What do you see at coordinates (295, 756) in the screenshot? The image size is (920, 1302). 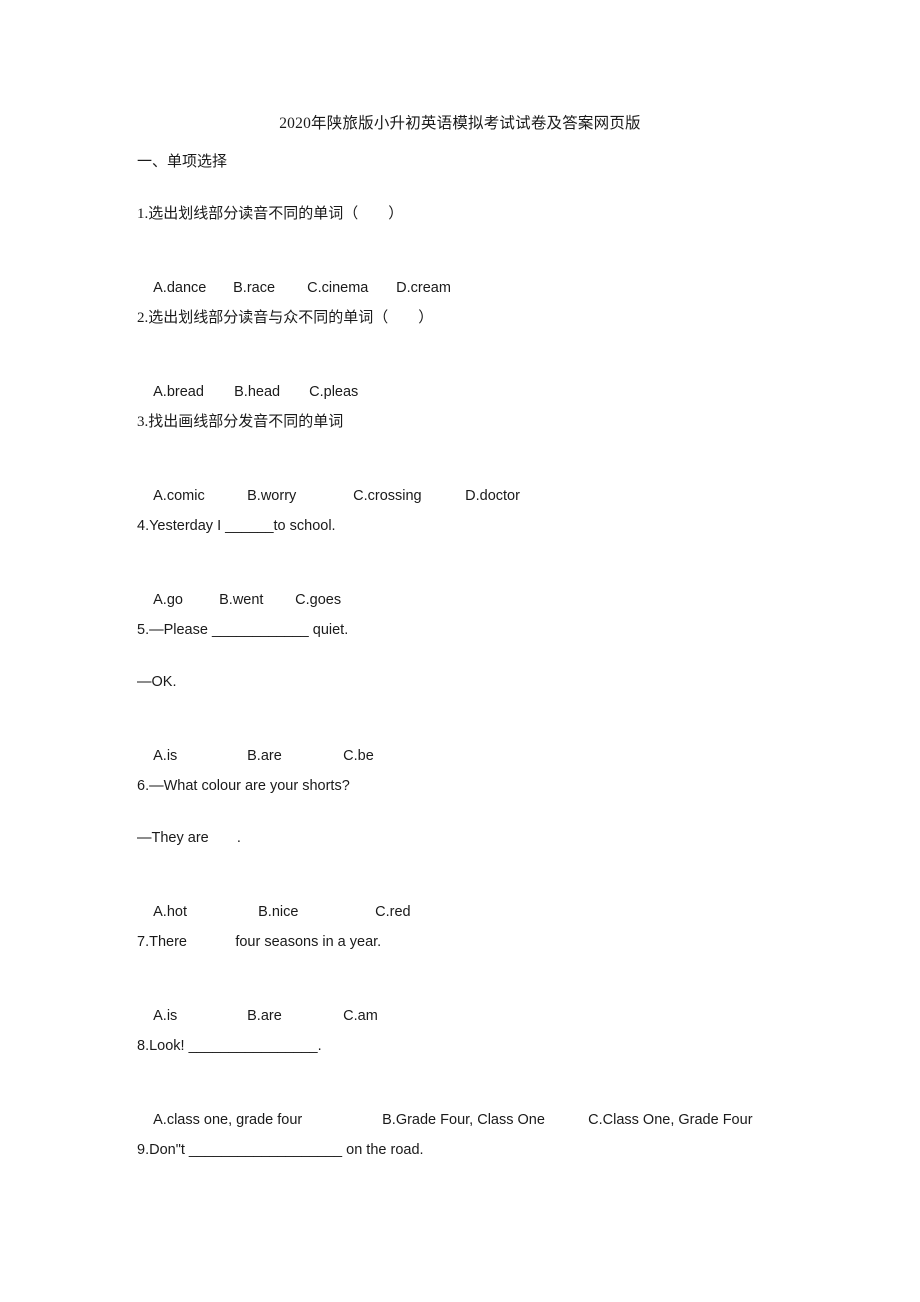 I see `option-5-b: B.are` at bounding box center [295, 756].